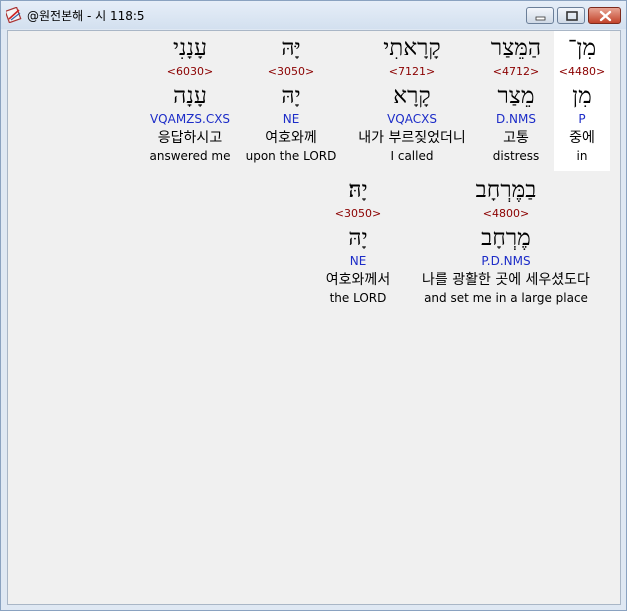 The height and width of the screenshot is (611, 627). What do you see at coordinates (412, 96) in the screenshot?
I see `hebrew-root: קָרָא` at bounding box center [412, 96].